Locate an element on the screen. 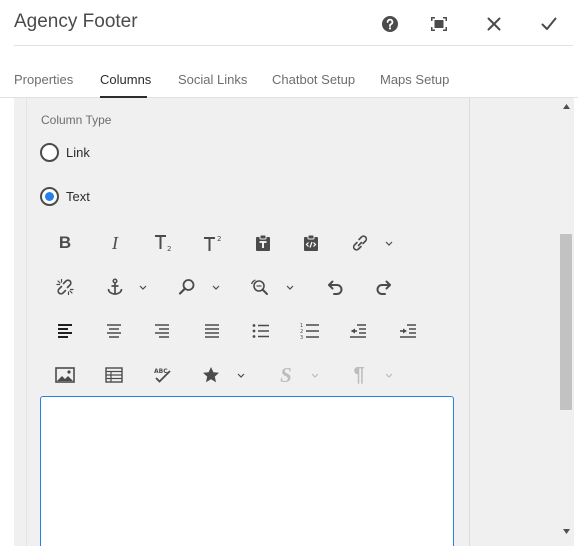  tab-properties: Properties is located at coordinates (43, 79).